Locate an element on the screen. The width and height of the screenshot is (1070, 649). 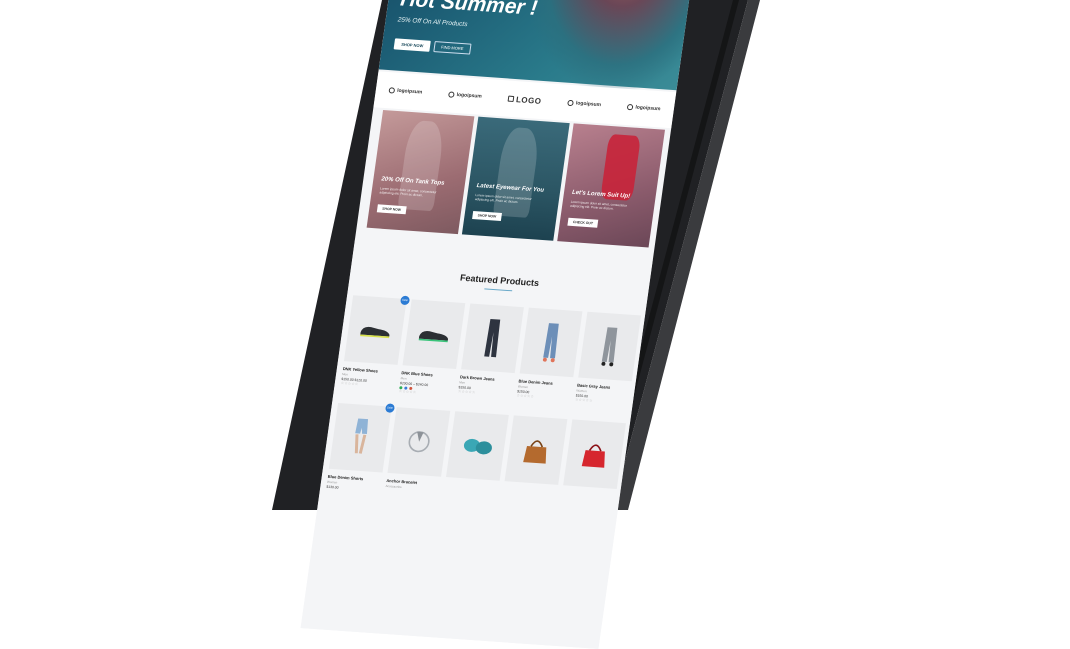
product-card: Anchor Bracelet Accessories is located at coordinates (418, 452).